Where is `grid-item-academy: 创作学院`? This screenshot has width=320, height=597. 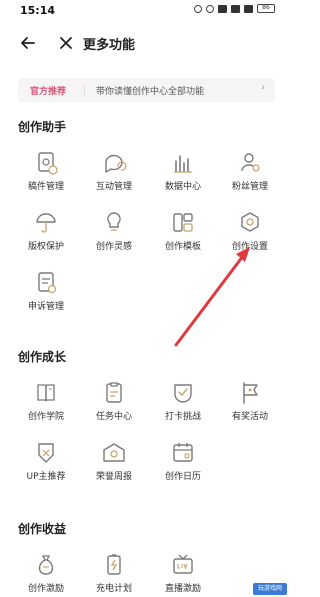 grid-item-academy: 创作学院 is located at coordinates (46, 403).